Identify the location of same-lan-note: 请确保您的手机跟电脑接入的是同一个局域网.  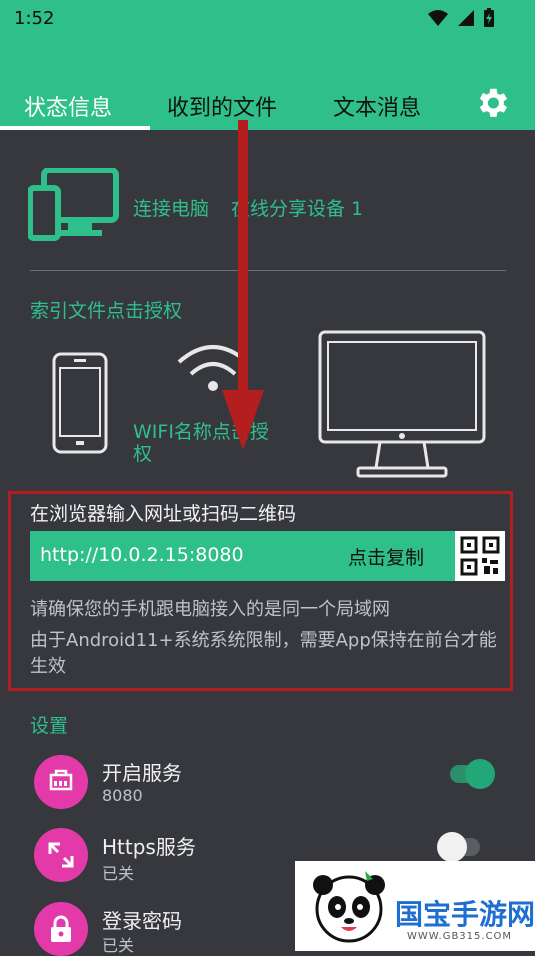
(210, 609).